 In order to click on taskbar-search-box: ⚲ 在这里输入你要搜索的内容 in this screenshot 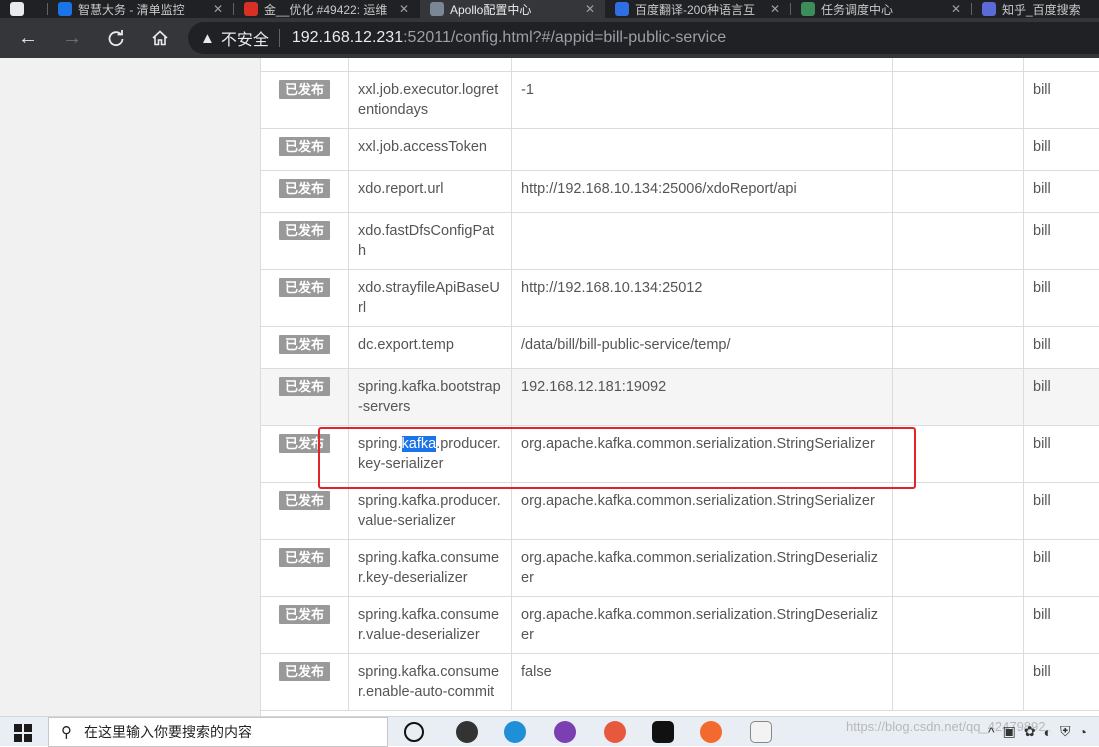, I will do `click(218, 732)`.